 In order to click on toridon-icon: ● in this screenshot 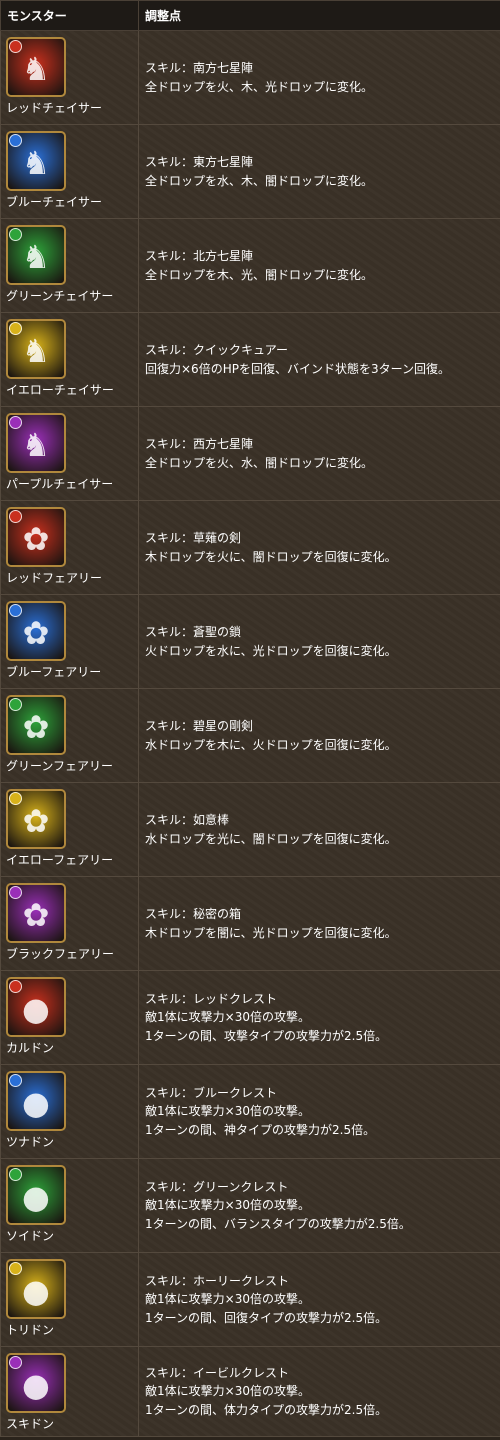, I will do `click(36, 1289)`.